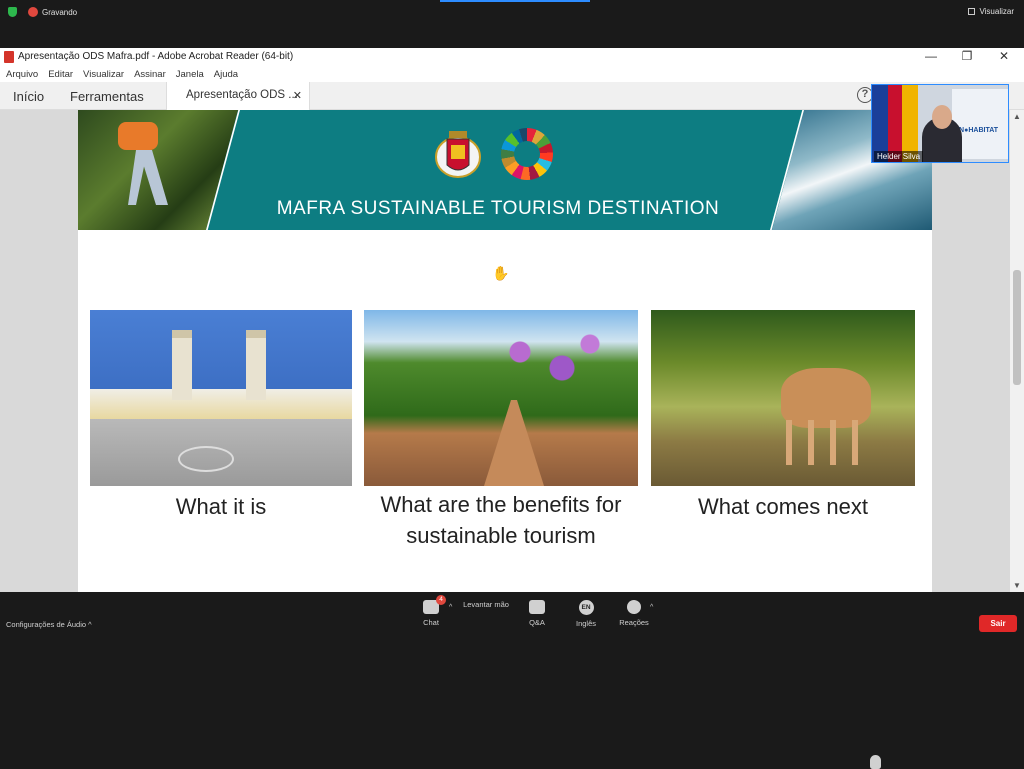 This screenshot has width=1024, height=769. I want to click on menu-visualizar: Visualizar, so click(103, 74).